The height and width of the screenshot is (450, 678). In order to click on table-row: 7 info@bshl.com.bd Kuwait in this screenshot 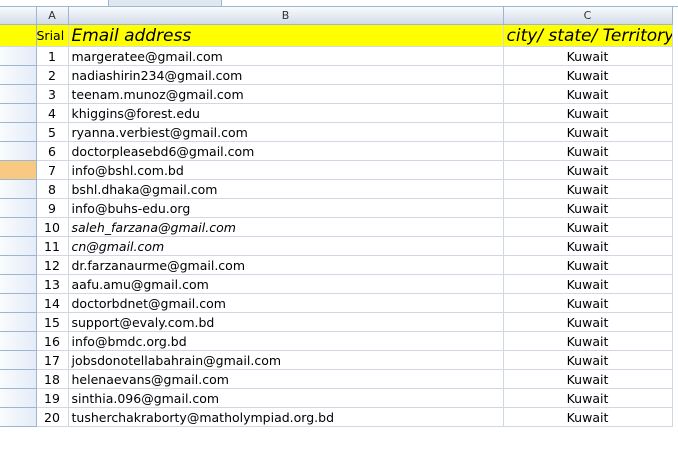, I will do `click(336, 170)`.